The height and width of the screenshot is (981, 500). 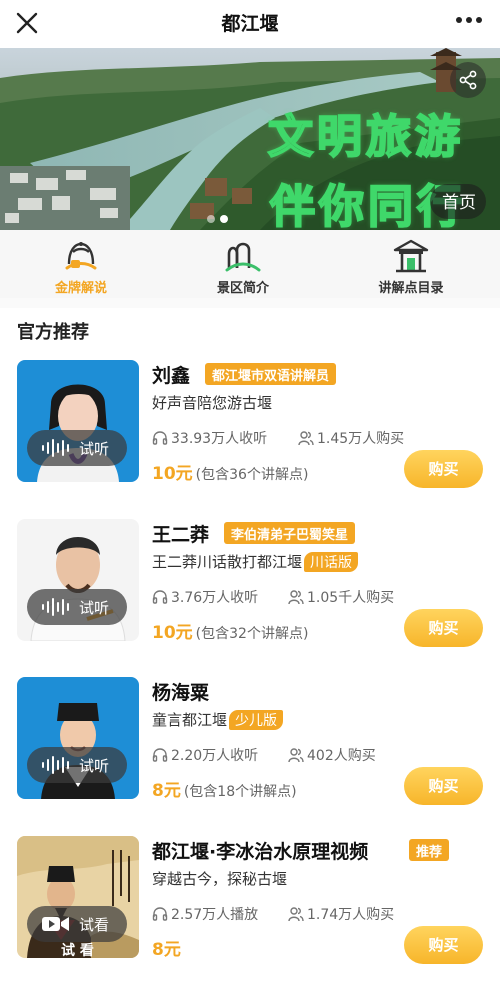 What do you see at coordinates (212, 403) in the screenshot?
I see `guide-subtitle-text: 好声音陪您游古堰` at bounding box center [212, 403].